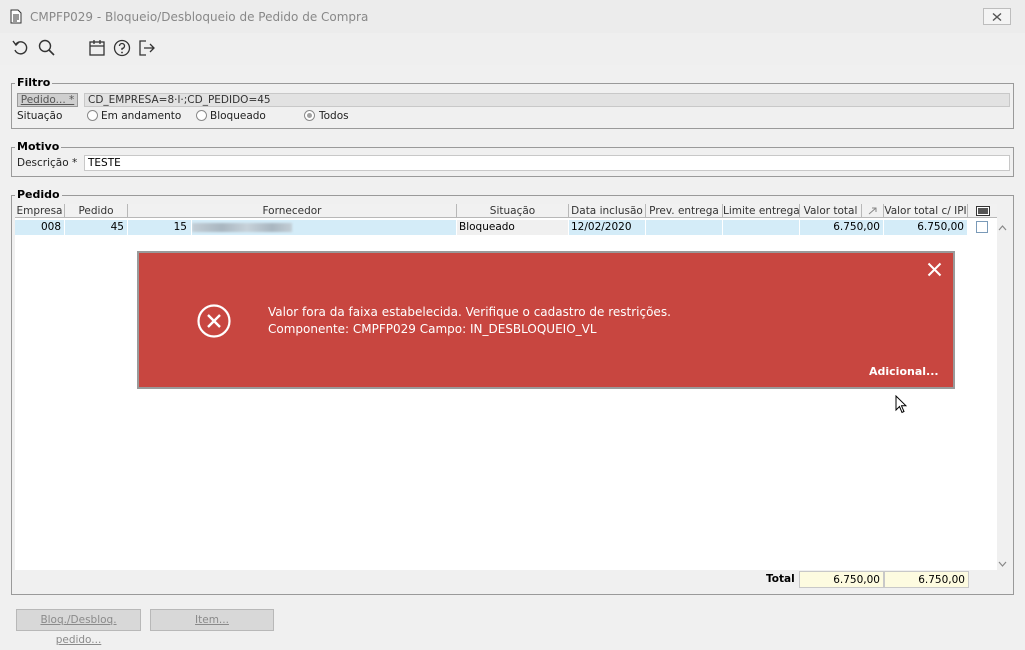  Describe the element at coordinates (901, 404) in the screenshot. I see `mouse-cursor-icon` at that location.